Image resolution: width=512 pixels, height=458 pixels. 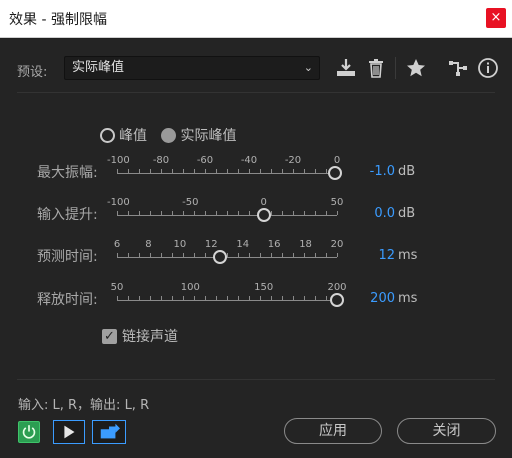 I want to click on radio-peak: 峰值, so click(x=123, y=135).